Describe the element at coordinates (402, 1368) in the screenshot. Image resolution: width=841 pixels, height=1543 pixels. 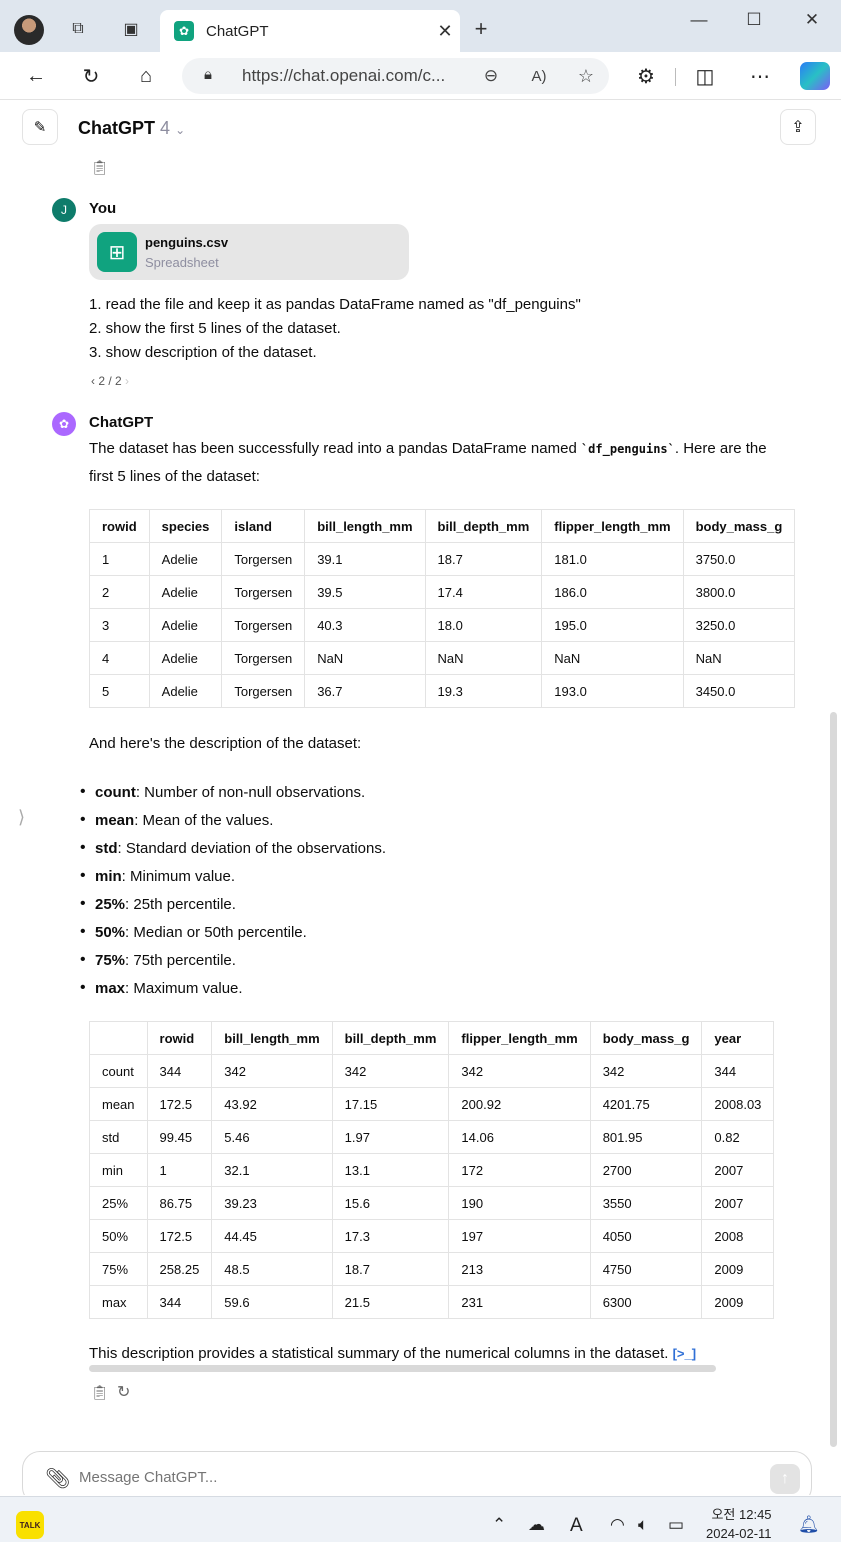
I see `table-scrollbar` at that location.